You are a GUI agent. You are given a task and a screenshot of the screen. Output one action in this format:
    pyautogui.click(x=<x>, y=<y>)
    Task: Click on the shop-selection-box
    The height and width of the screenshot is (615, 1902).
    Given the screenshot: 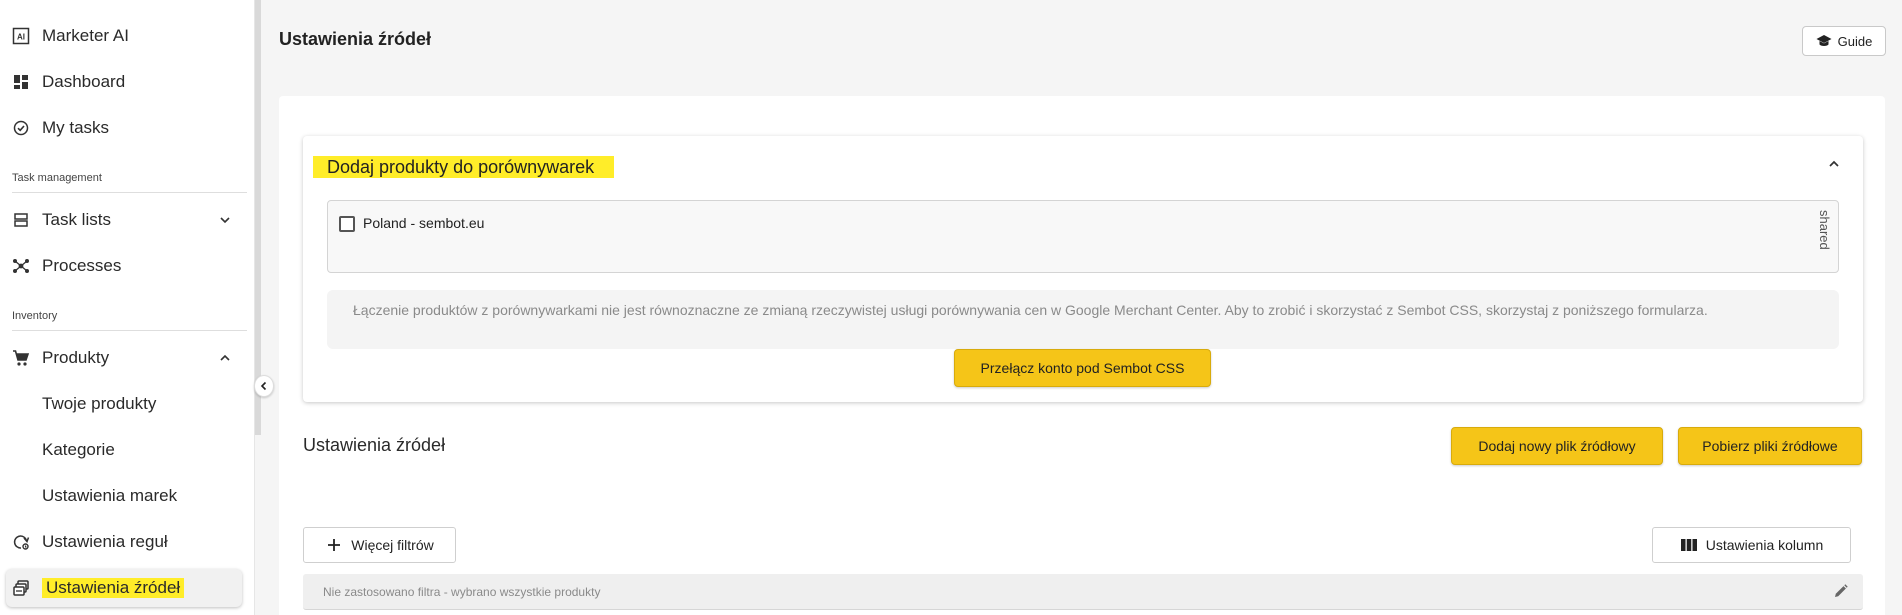 What is the action you would take?
    pyautogui.click(x=1083, y=236)
    